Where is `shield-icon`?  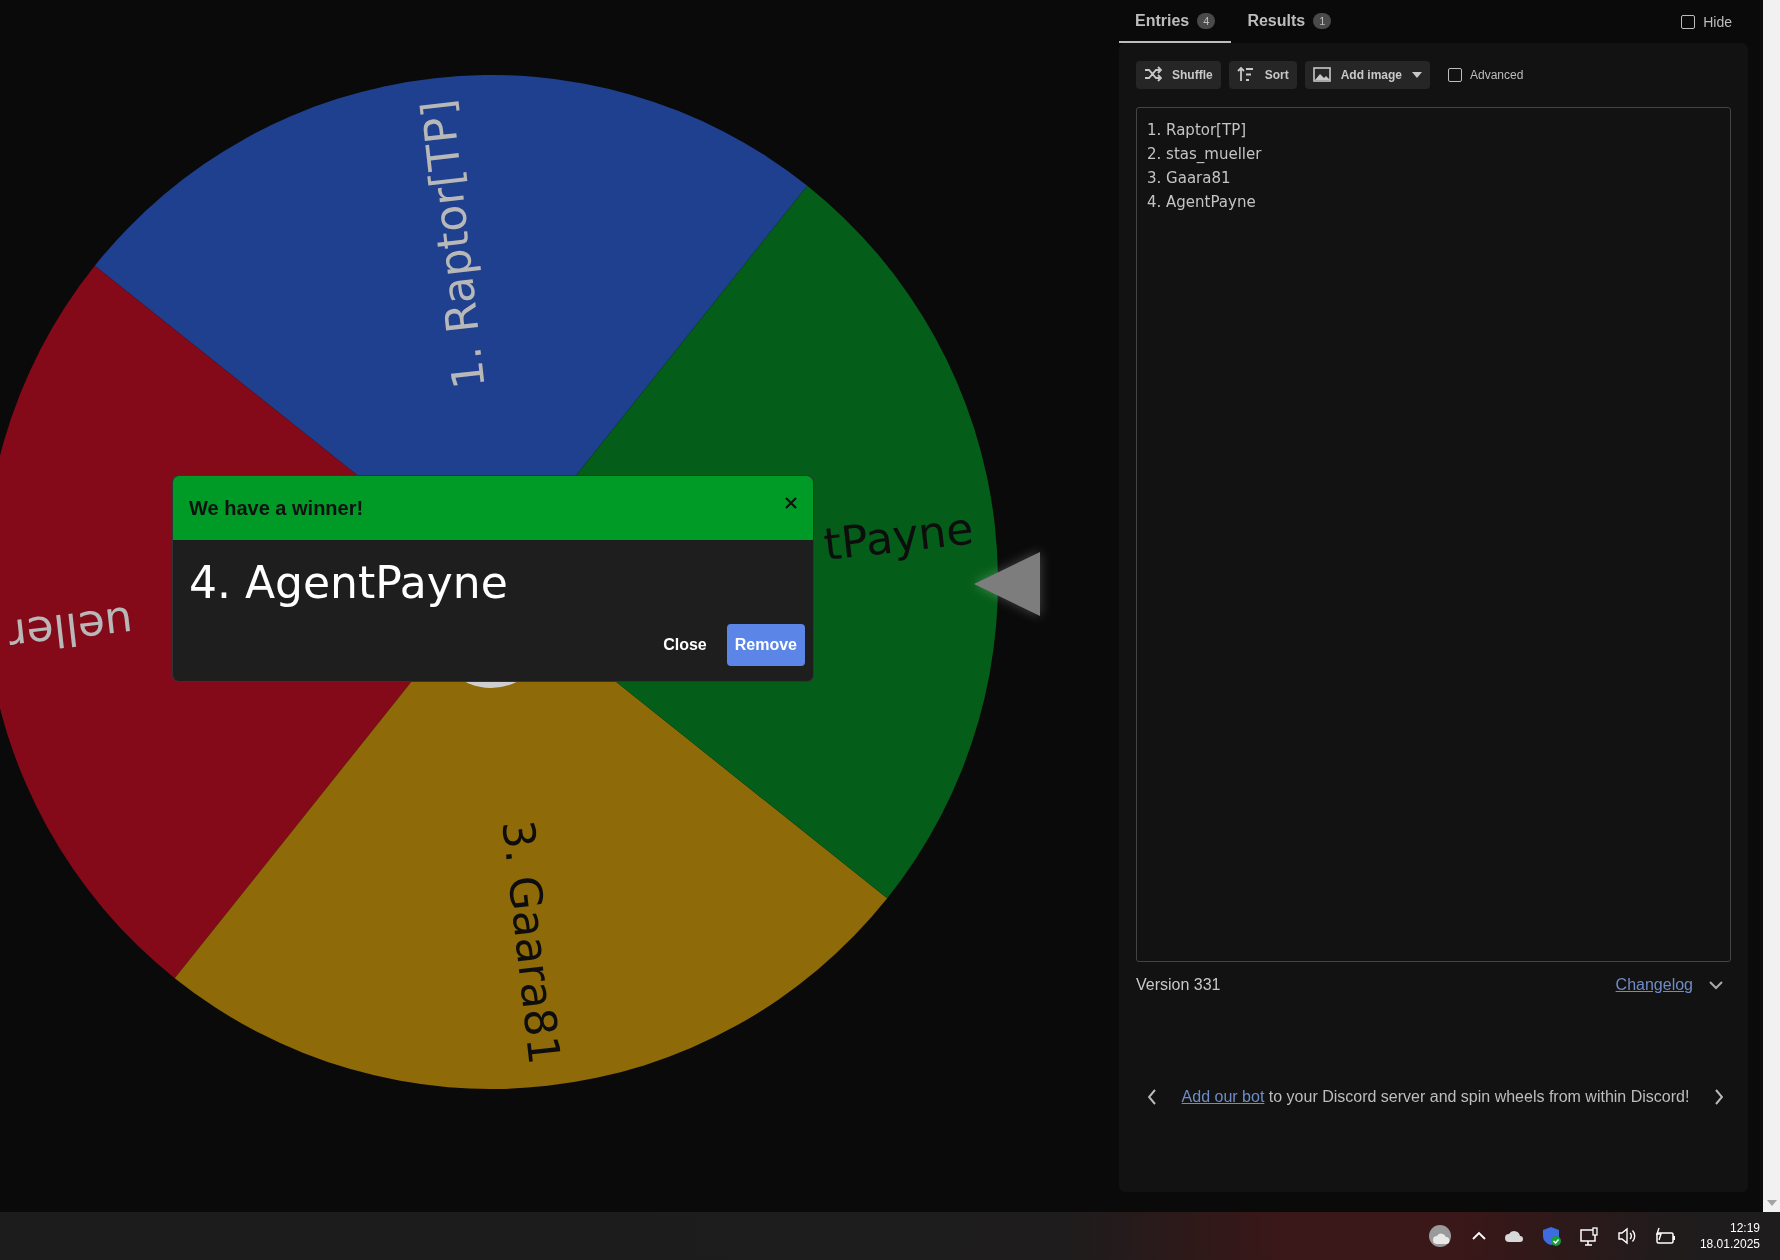 shield-icon is located at coordinates (1551, 1236).